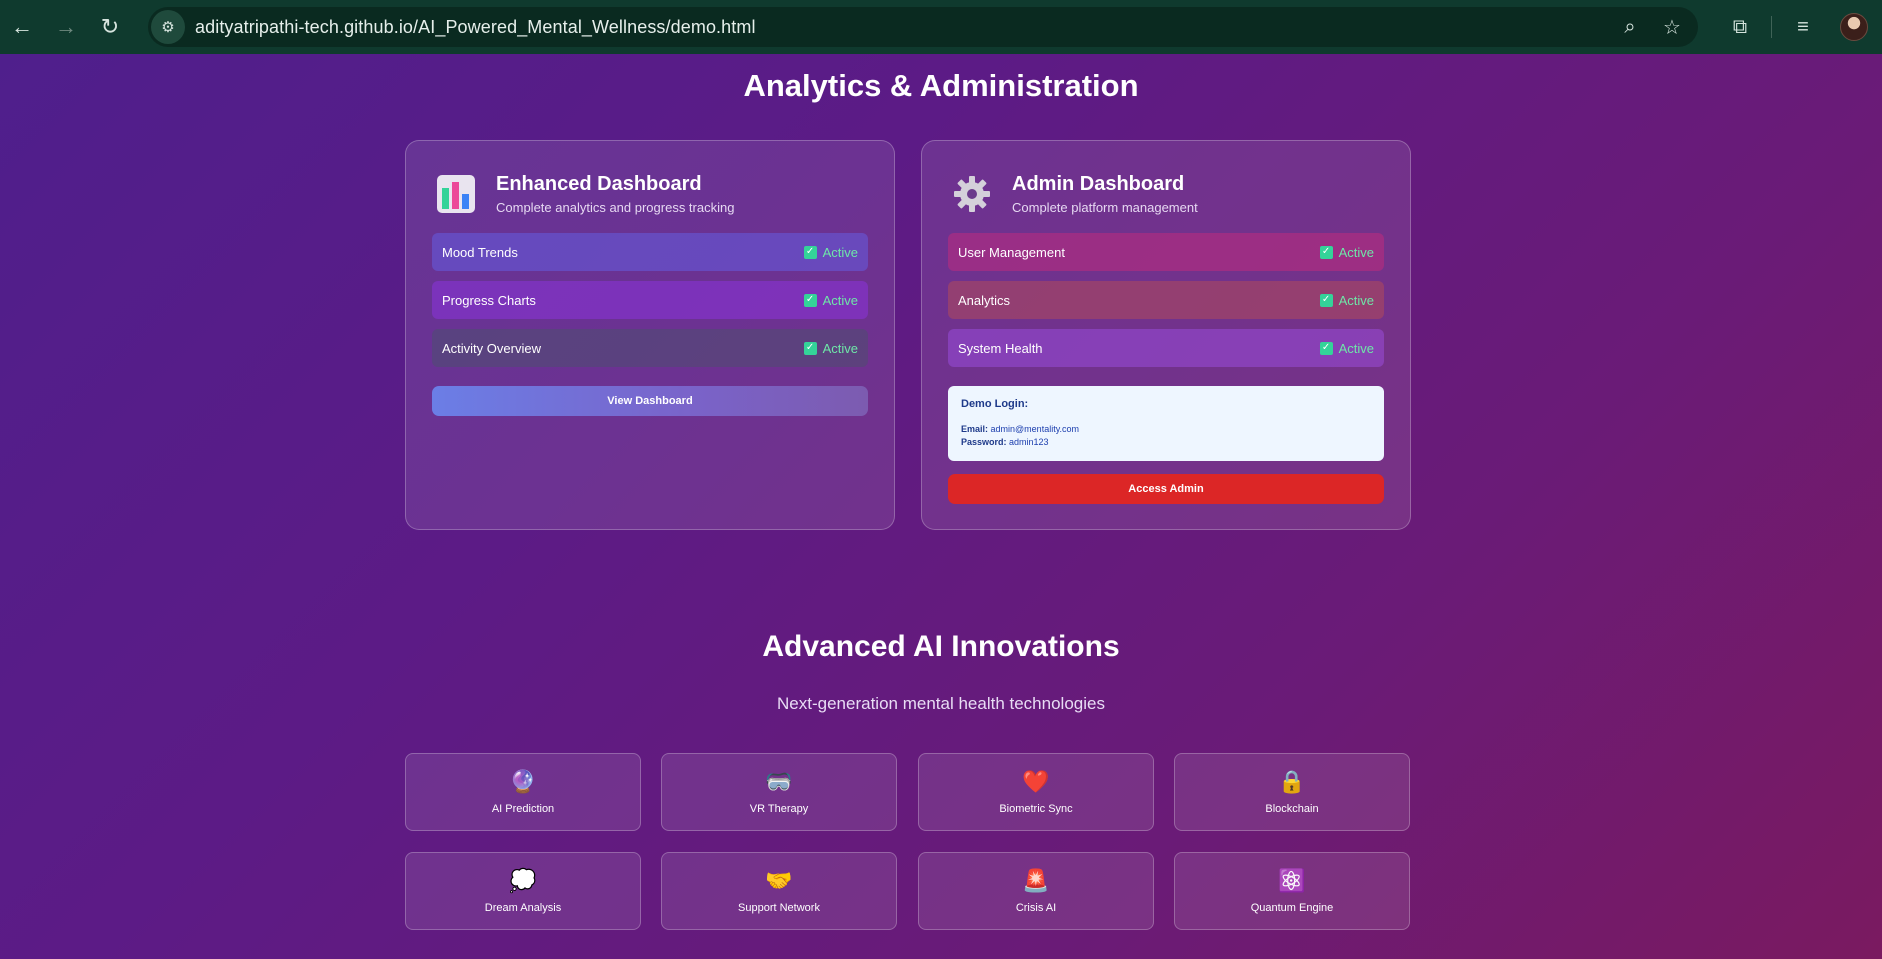  What do you see at coordinates (995, 404) in the screenshot?
I see `demo-login-title: Demo Login:` at bounding box center [995, 404].